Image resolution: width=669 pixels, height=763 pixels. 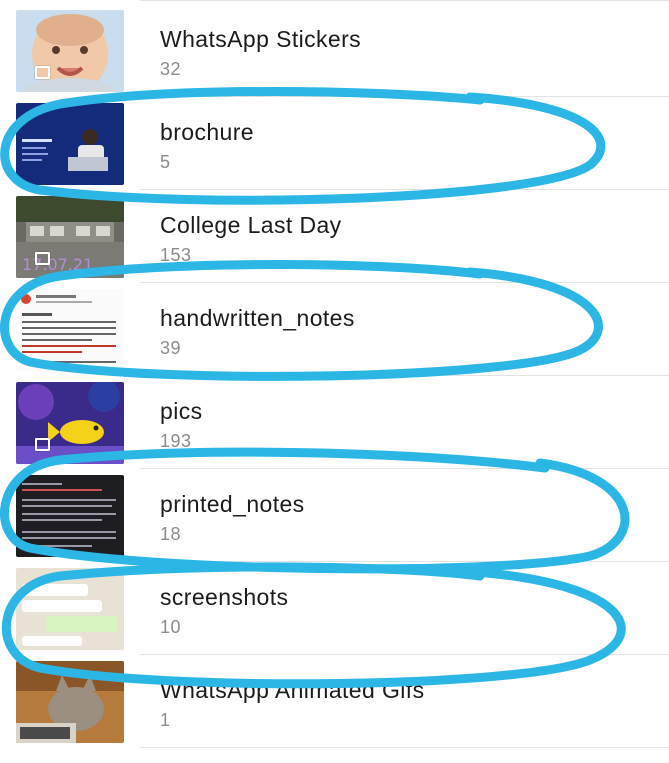 I want to click on album-count: 32, so click(x=171, y=69).